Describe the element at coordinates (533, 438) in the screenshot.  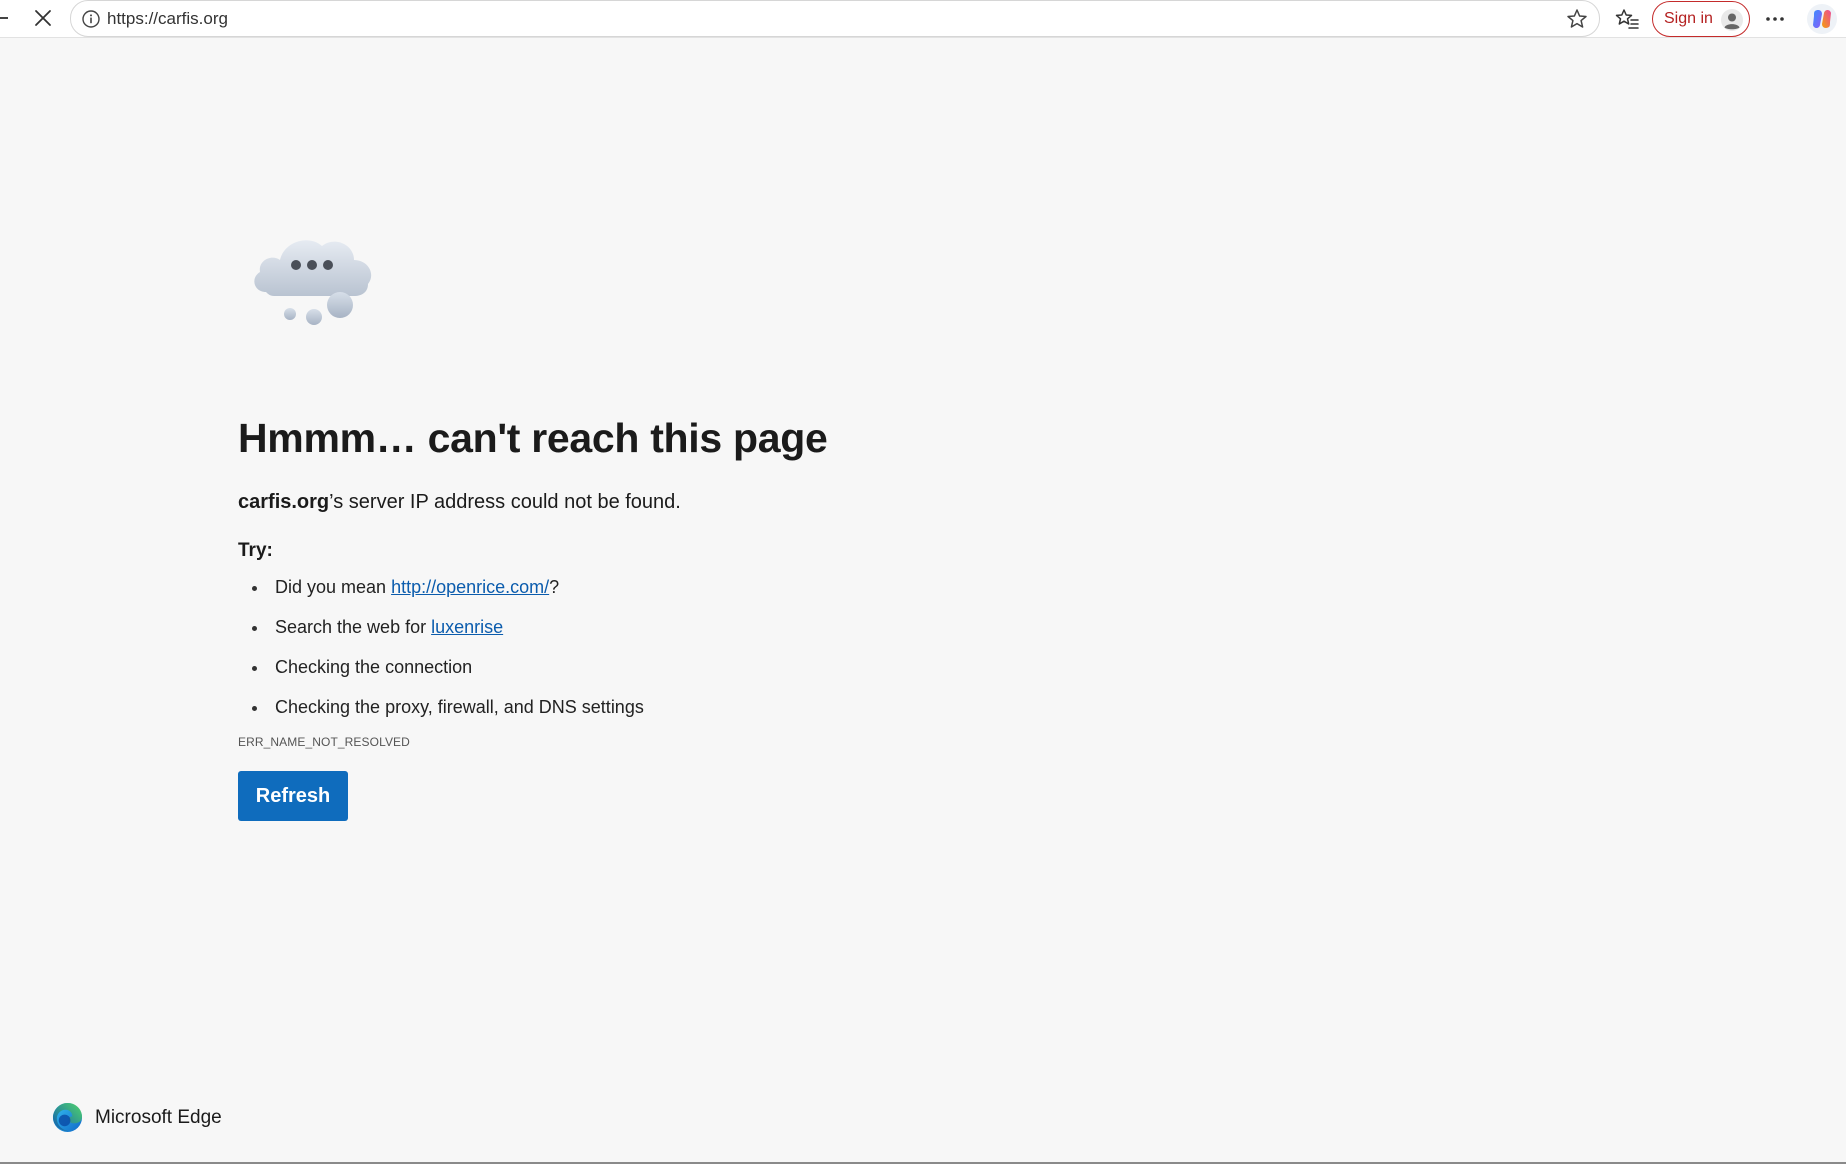
I see `page-title: Hmmm… can't reach this page` at that location.